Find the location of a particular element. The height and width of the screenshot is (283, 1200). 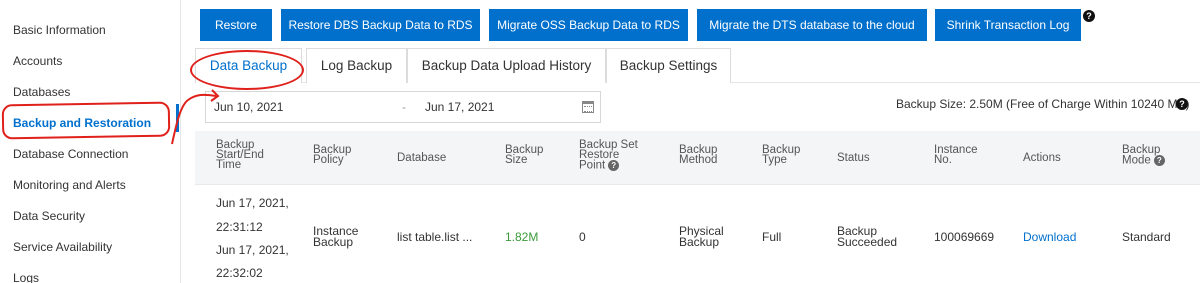

cell-backup-method: Physical Backup is located at coordinates (701, 236).